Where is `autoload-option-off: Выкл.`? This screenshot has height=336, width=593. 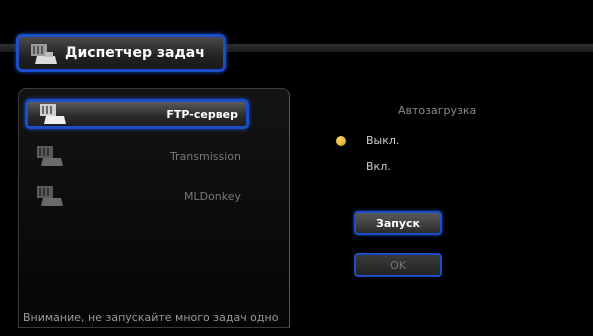
autoload-option-off: Выкл. is located at coordinates (367, 140).